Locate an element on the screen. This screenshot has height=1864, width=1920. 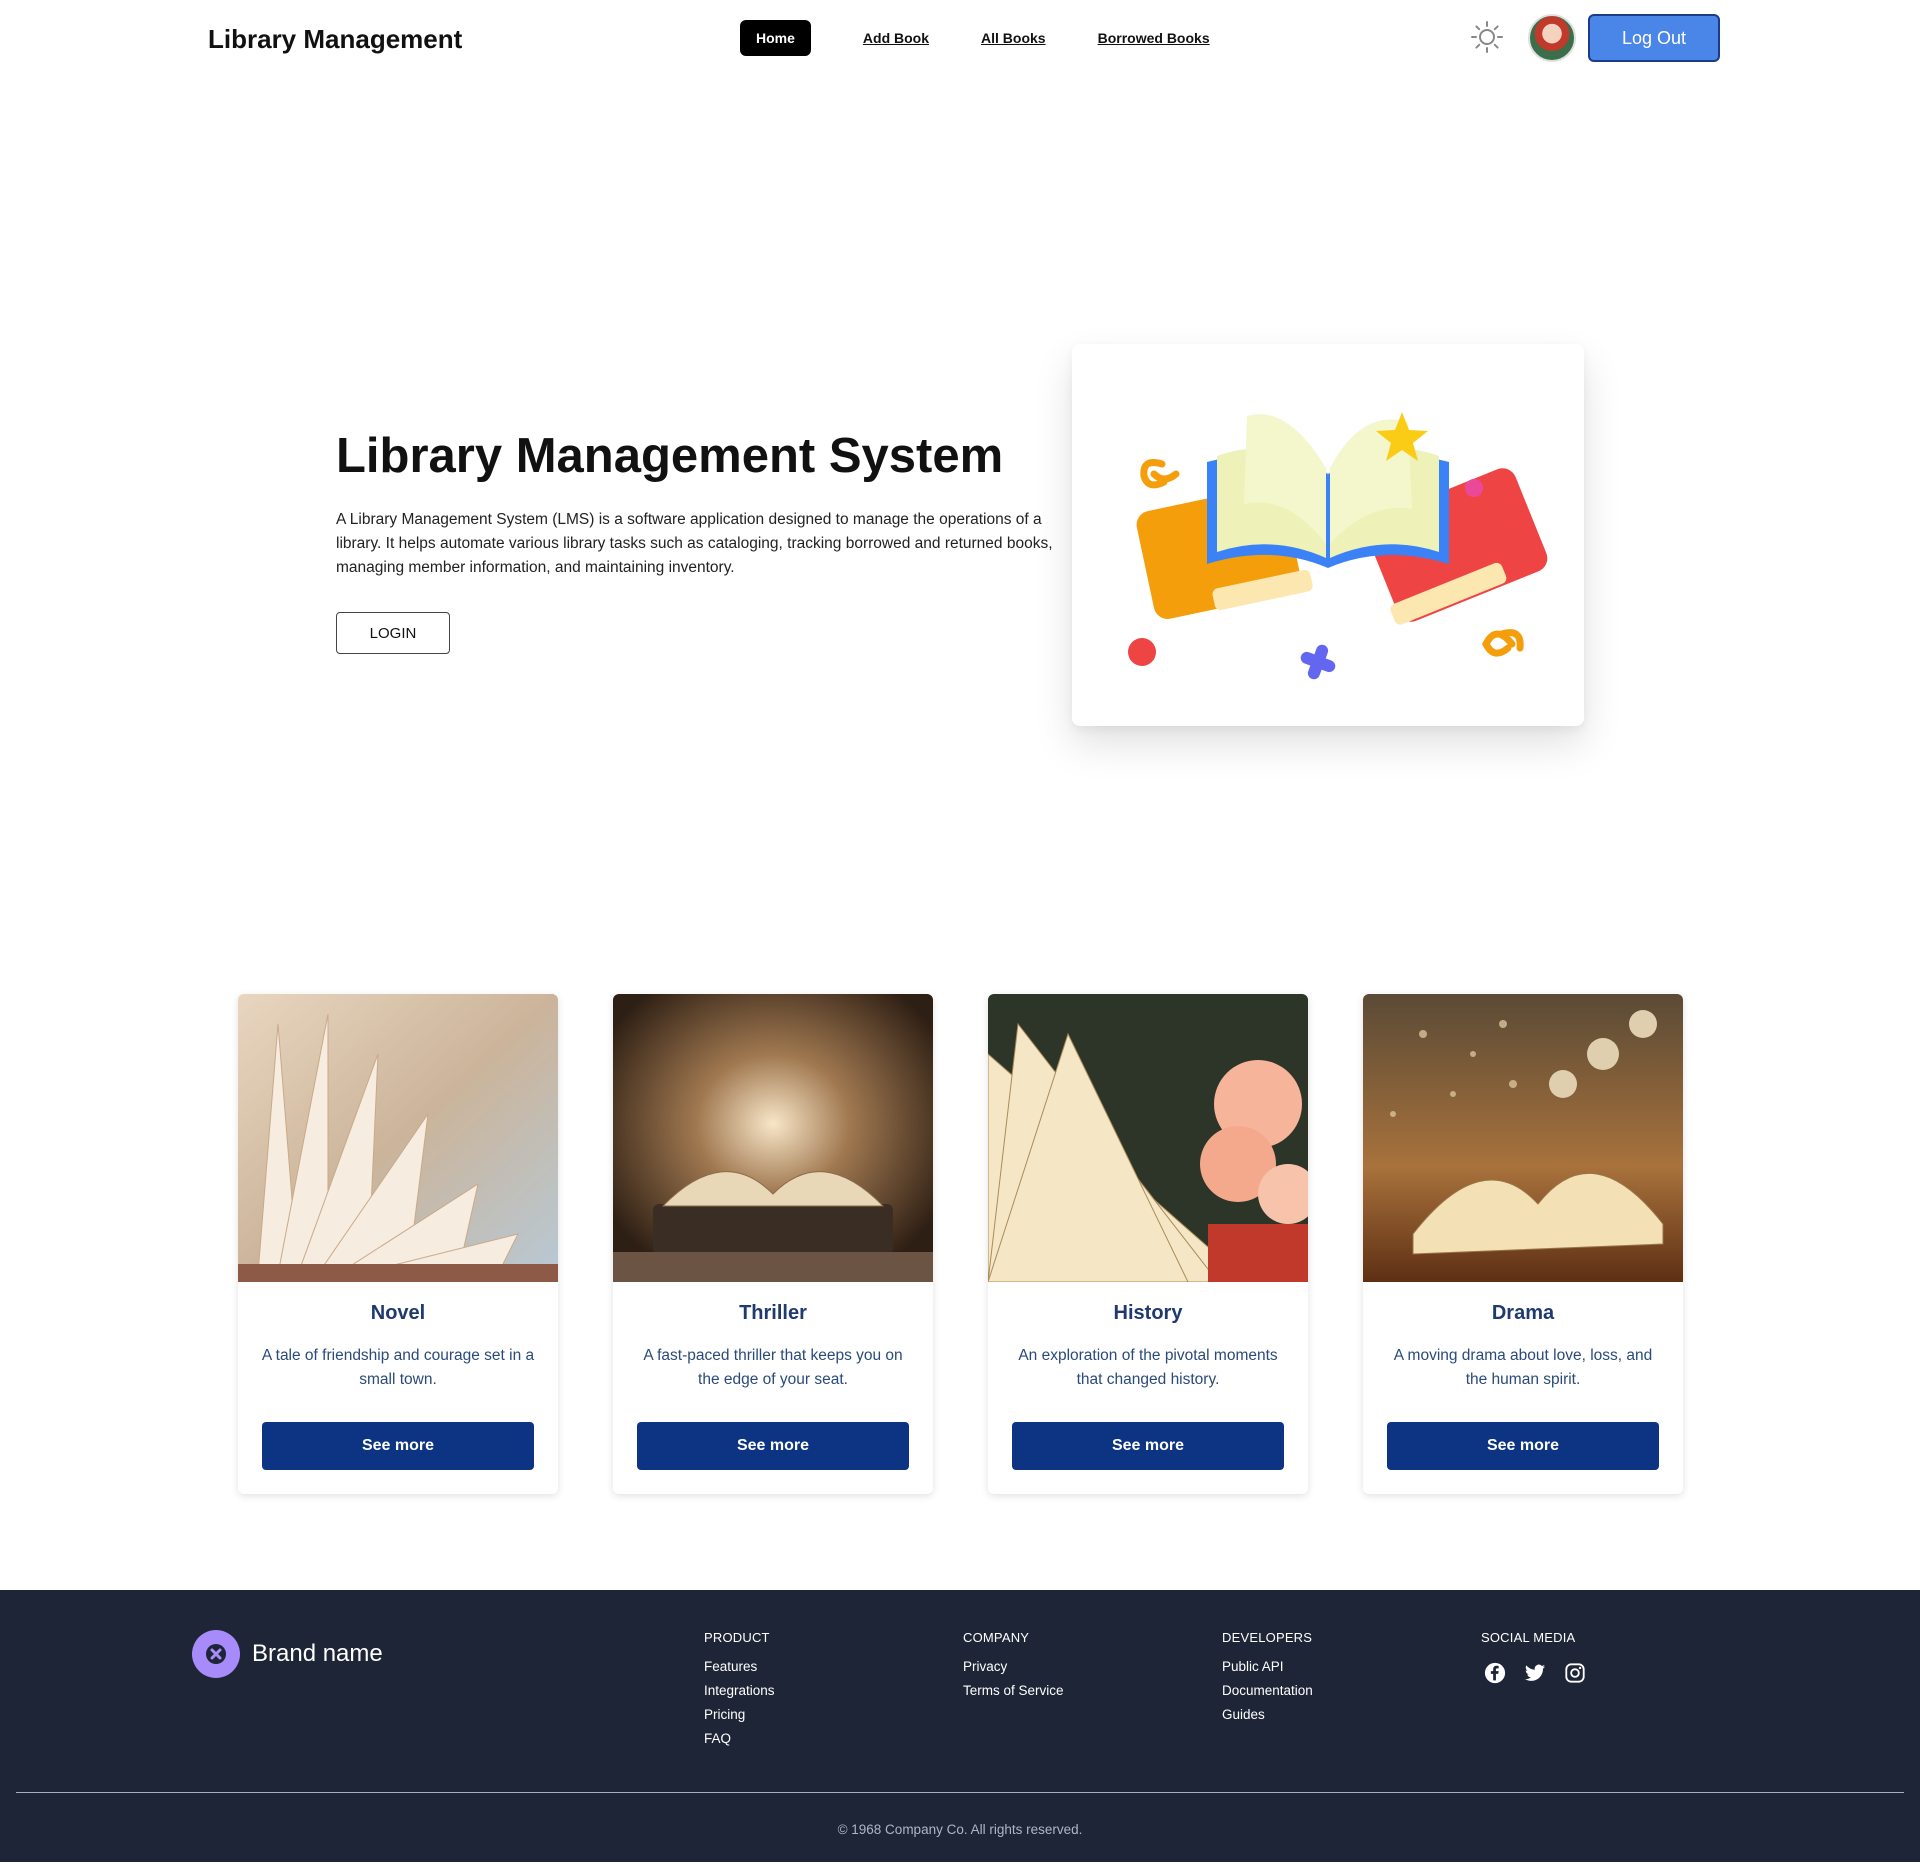
genre-title: Novel is located at coordinates (398, 1313).